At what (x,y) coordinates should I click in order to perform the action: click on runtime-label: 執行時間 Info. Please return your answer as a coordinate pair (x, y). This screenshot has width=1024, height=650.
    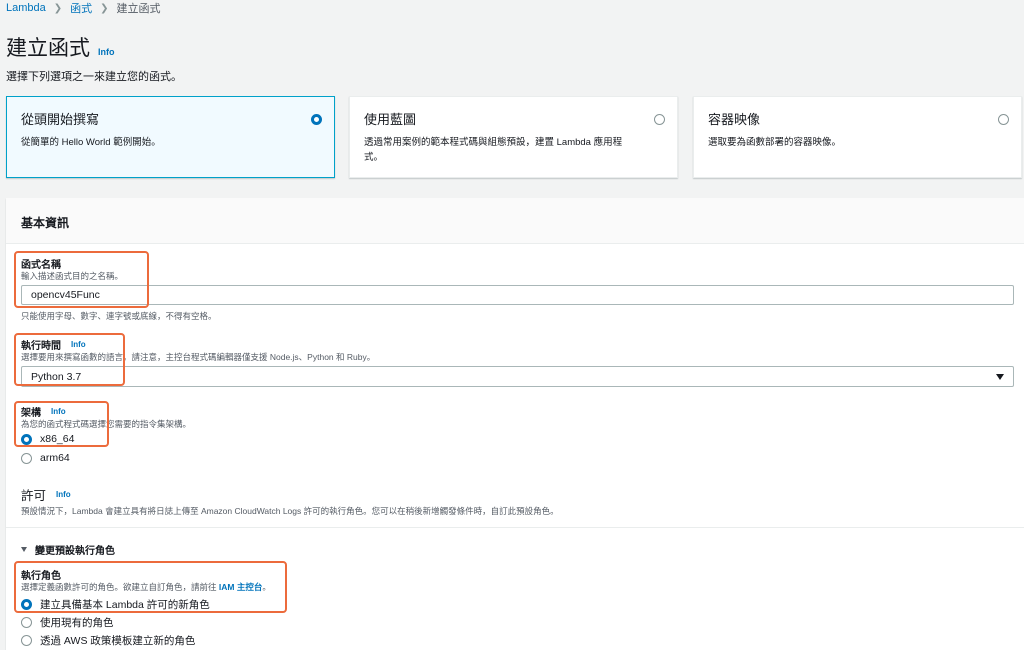
    Looking at the image, I should click on (53, 344).